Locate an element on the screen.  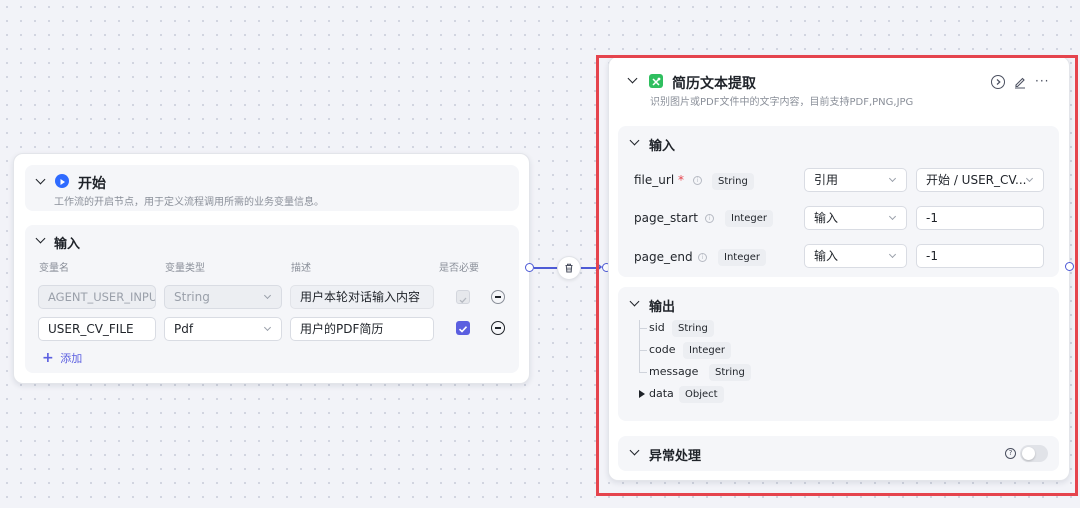
variable-type-select: String is located at coordinates (223, 297).